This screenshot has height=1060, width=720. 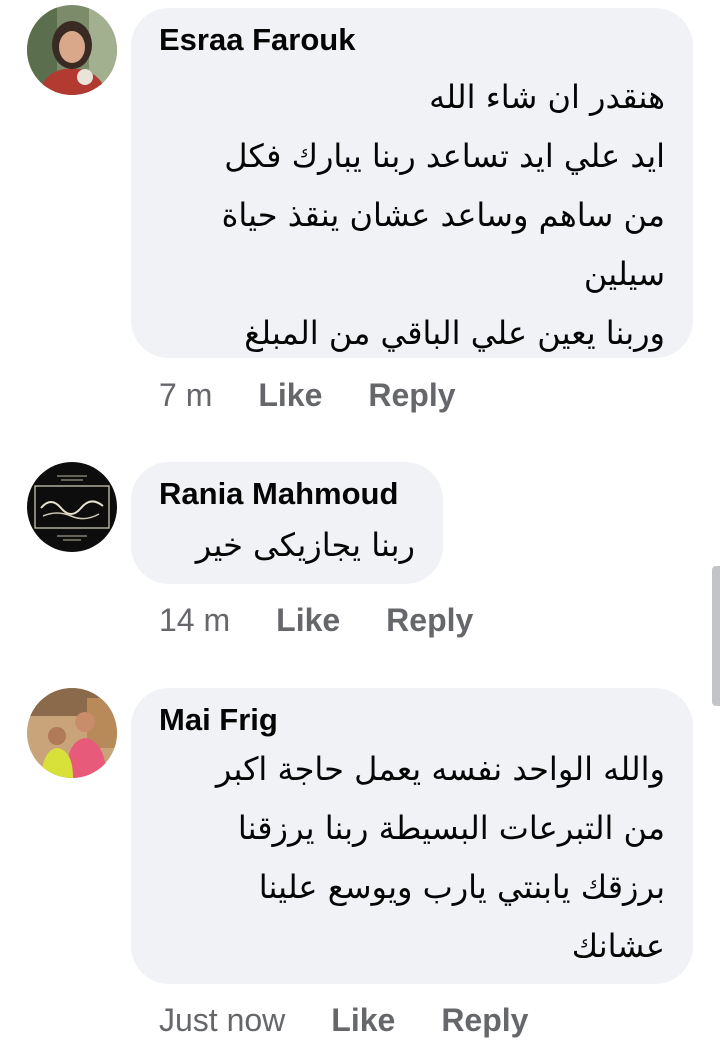 I want to click on comment-text-line: سيلين, so click(x=624, y=274).